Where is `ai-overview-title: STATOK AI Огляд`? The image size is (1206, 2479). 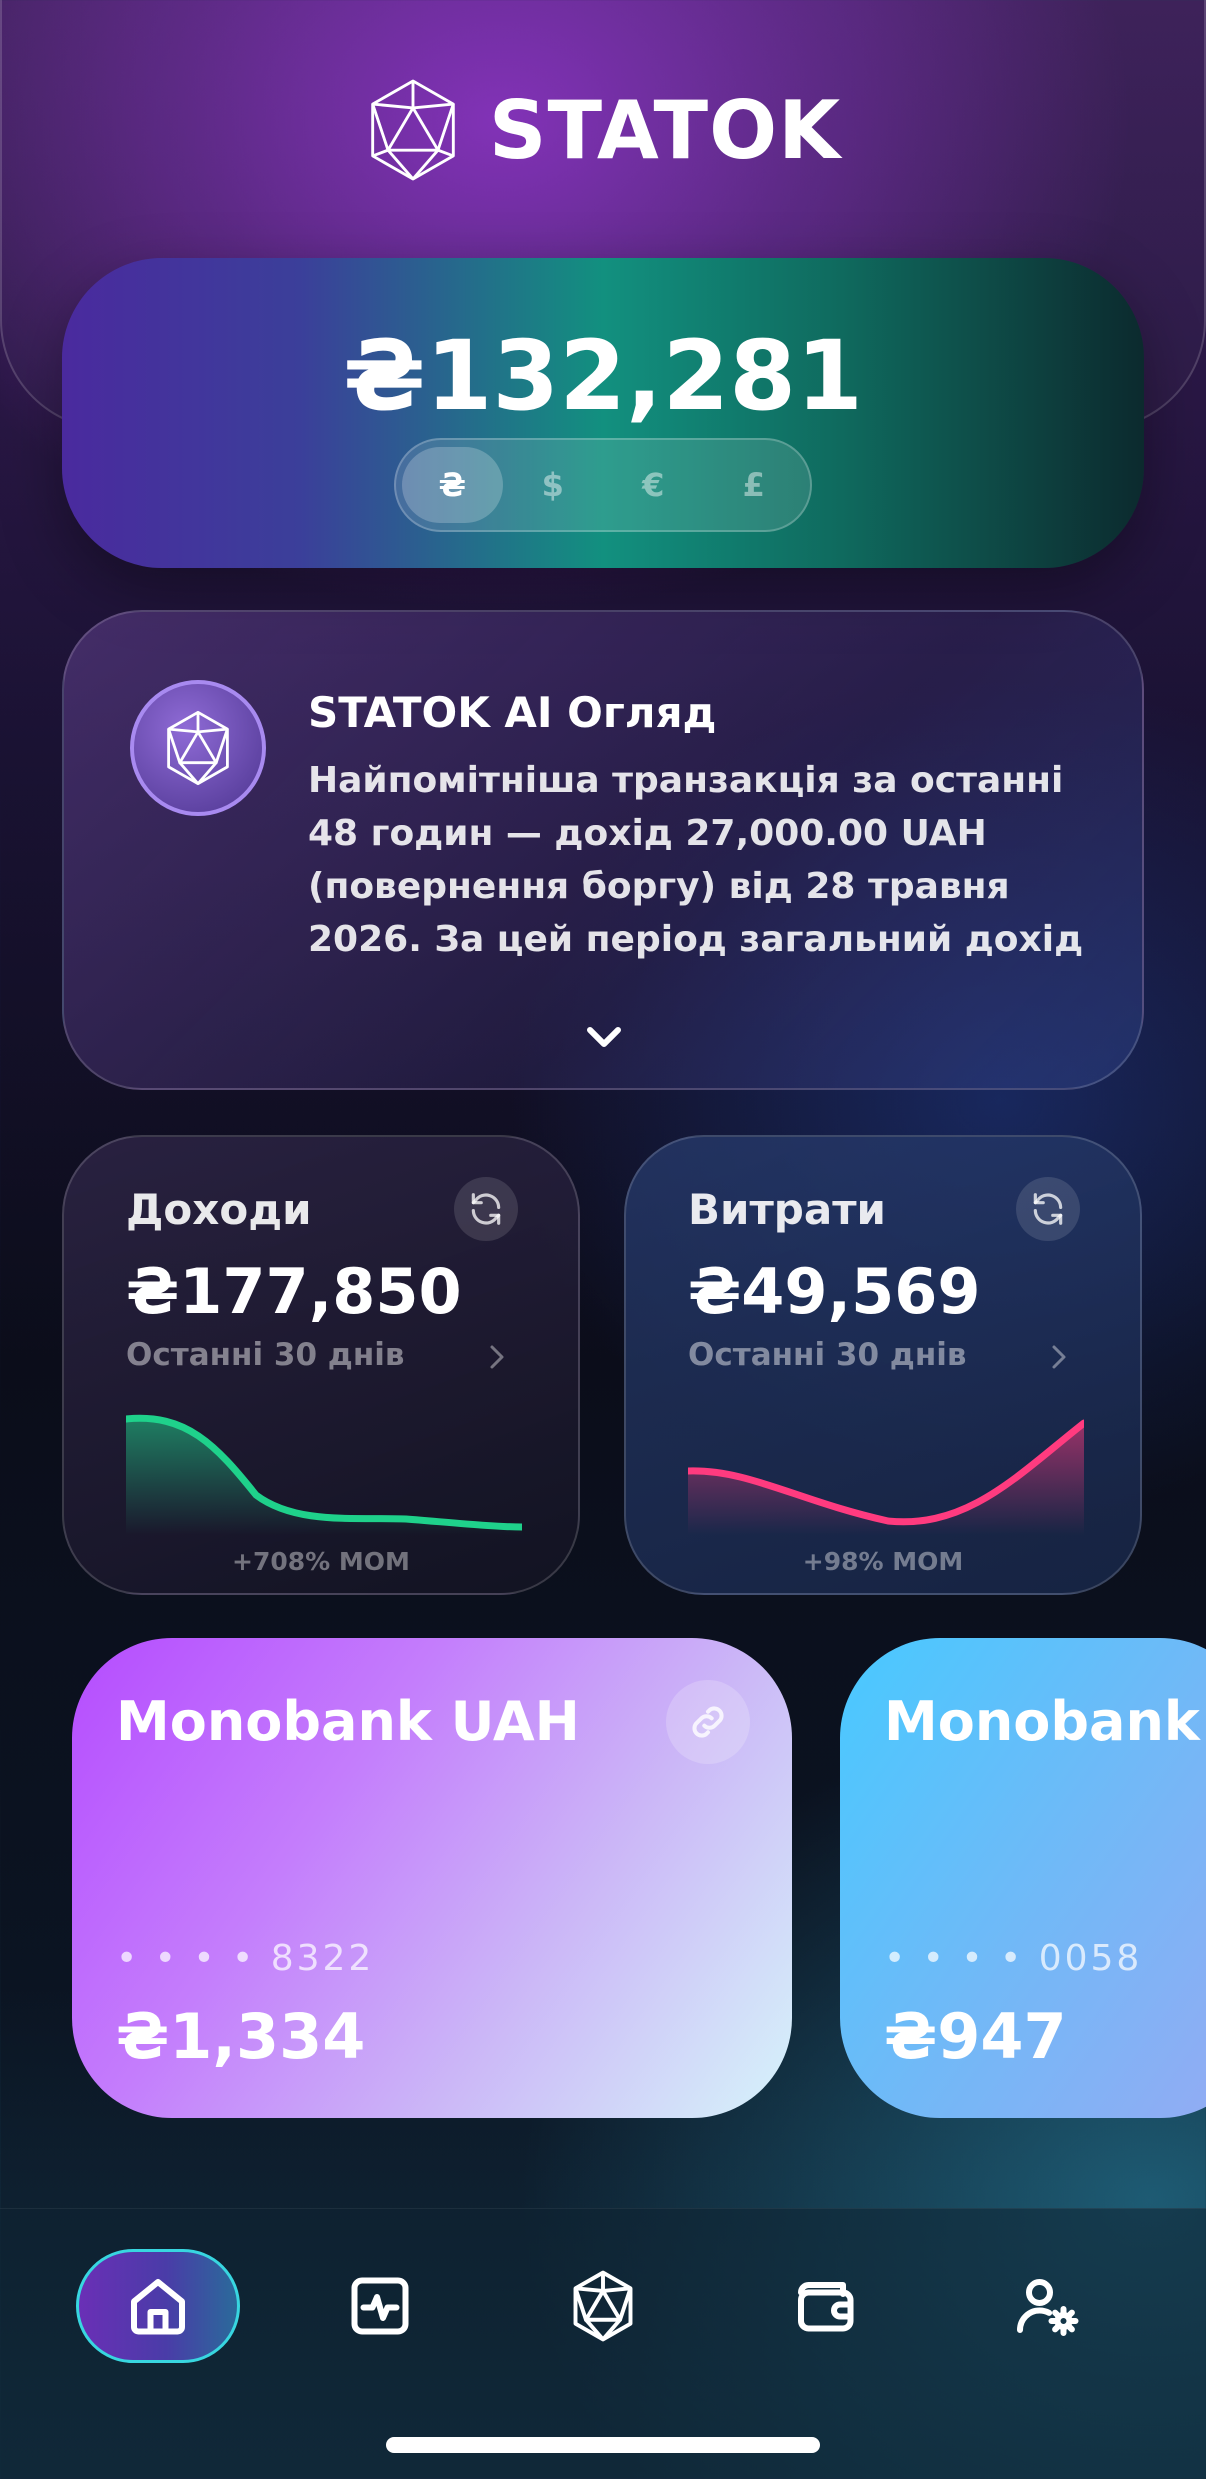 ai-overview-title: STATOK AI Огляд is located at coordinates (512, 712).